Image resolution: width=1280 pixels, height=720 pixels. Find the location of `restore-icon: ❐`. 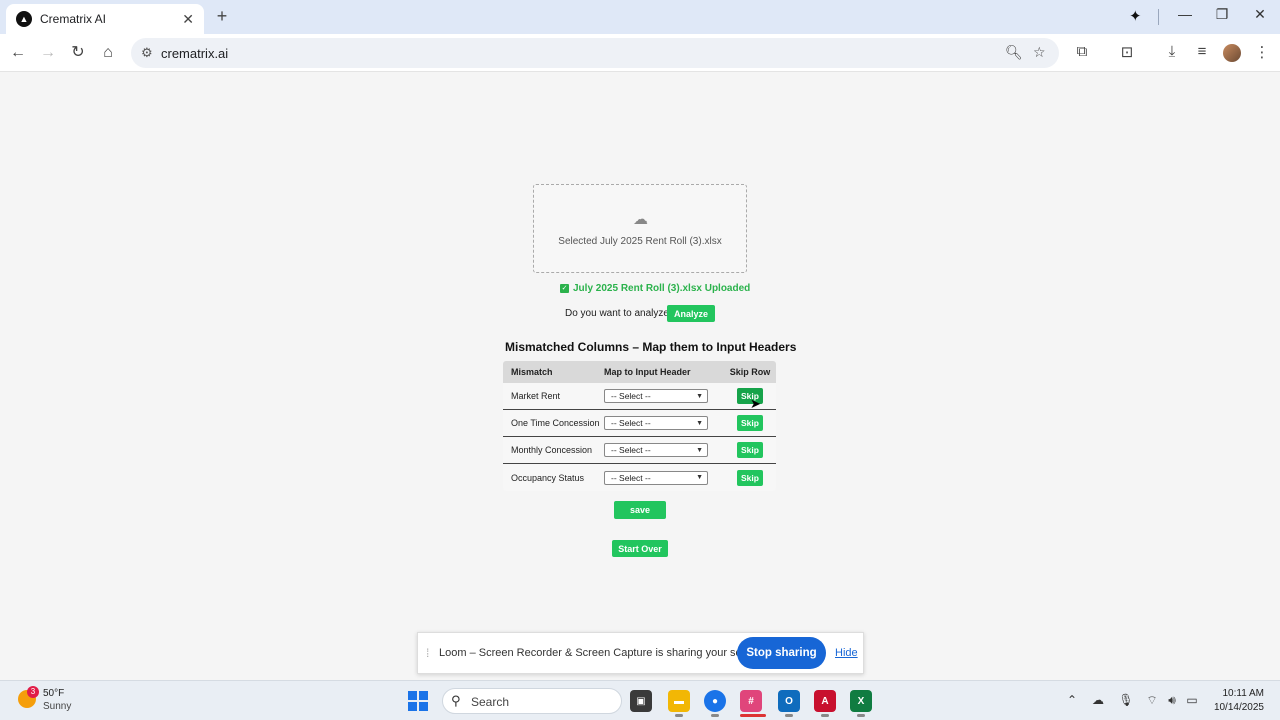

restore-icon: ❐ is located at coordinates (1222, 14).